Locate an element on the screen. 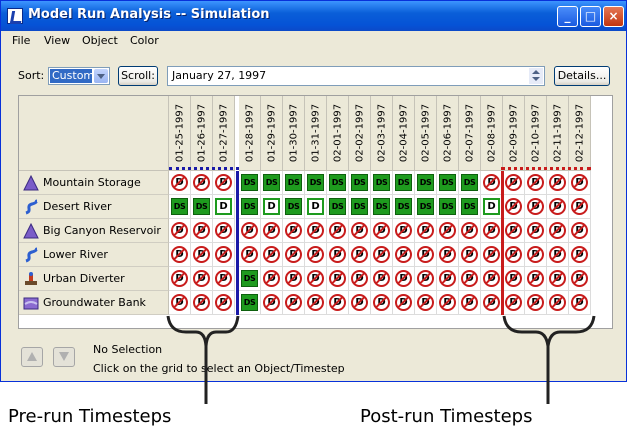 This screenshot has height=443, width=627. post-run-bracket is located at coordinates (549, 331).